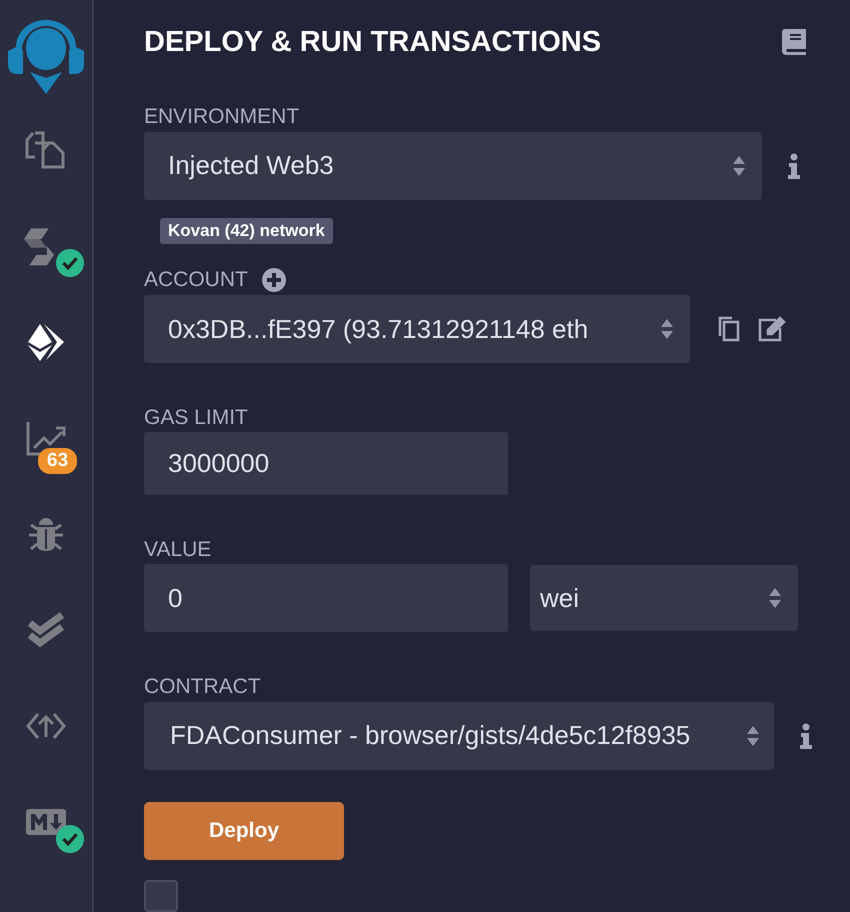 The height and width of the screenshot is (912, 850). I want to click on solidity-icon, so click(39, 246).